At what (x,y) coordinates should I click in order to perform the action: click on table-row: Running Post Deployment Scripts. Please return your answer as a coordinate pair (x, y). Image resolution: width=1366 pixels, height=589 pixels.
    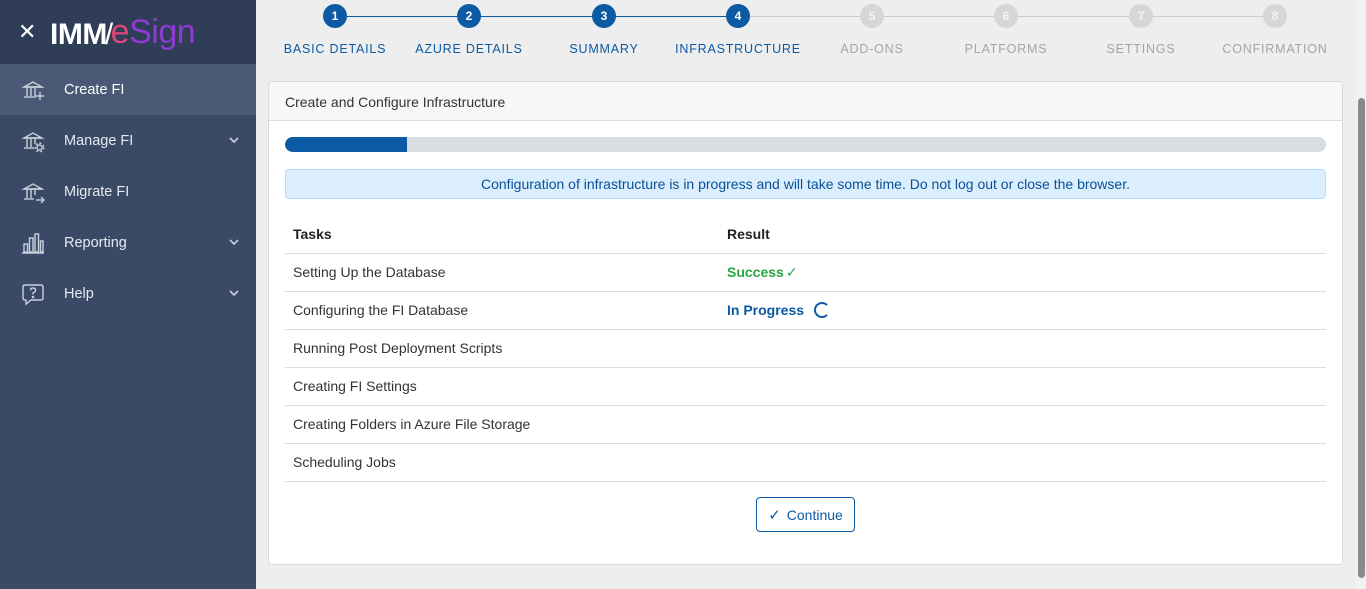
    Looking at the image, I should click on (805, 348).